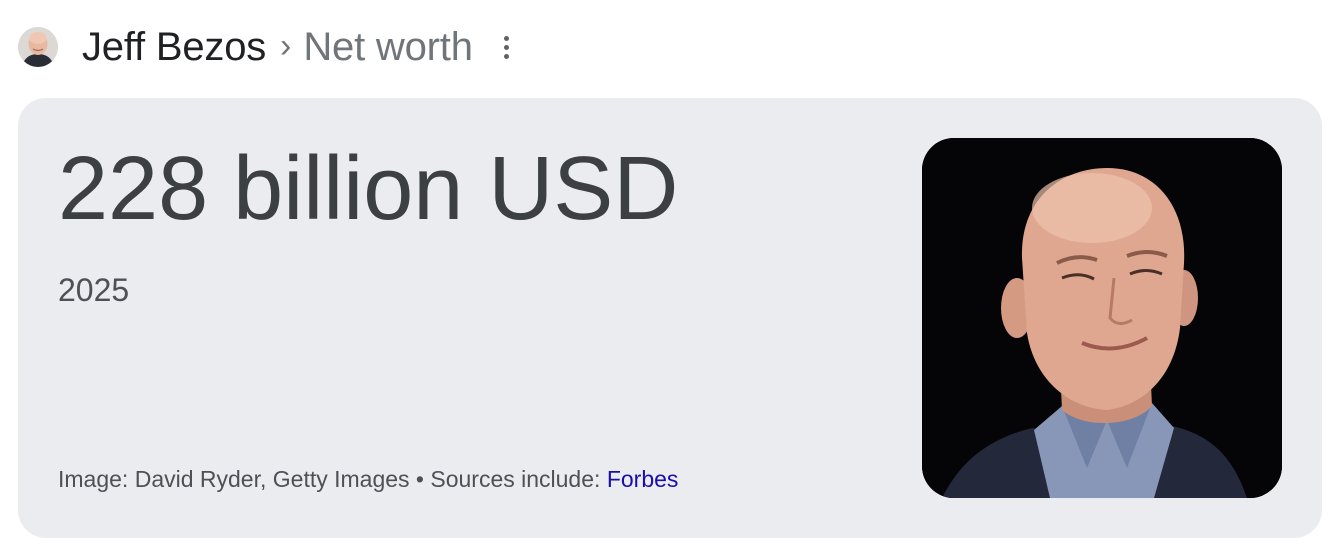 Image resolution: width=1338 pixels, height=554 pixels. What do you see at coordinates (388, 46) in the screenshot?
I see `attribute-label: Net worth` at bounding box center [388, 46].